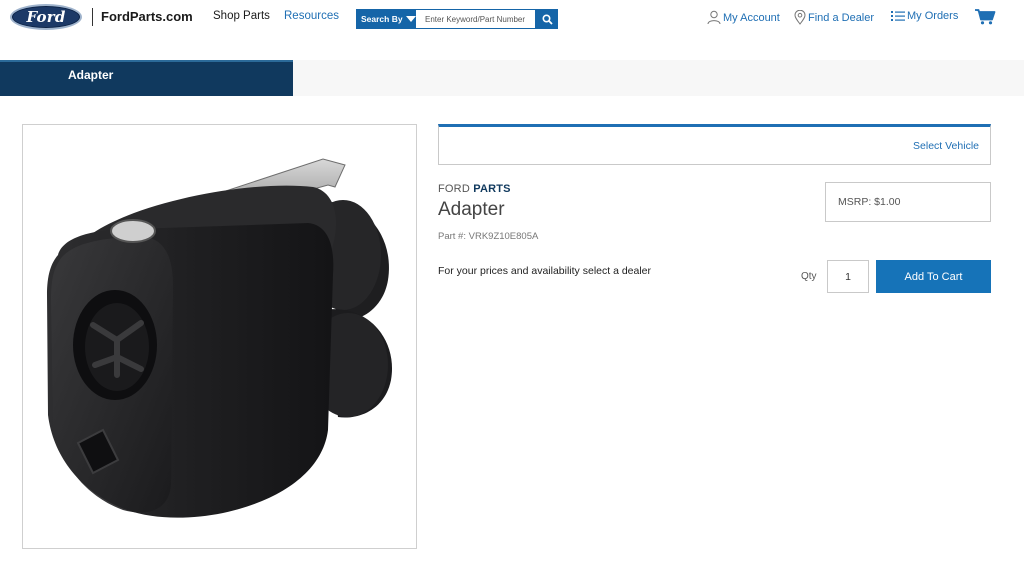 This screenshot has width=1024, height=564. I want to click on brand-prefix: FORD, so click(454, 189).